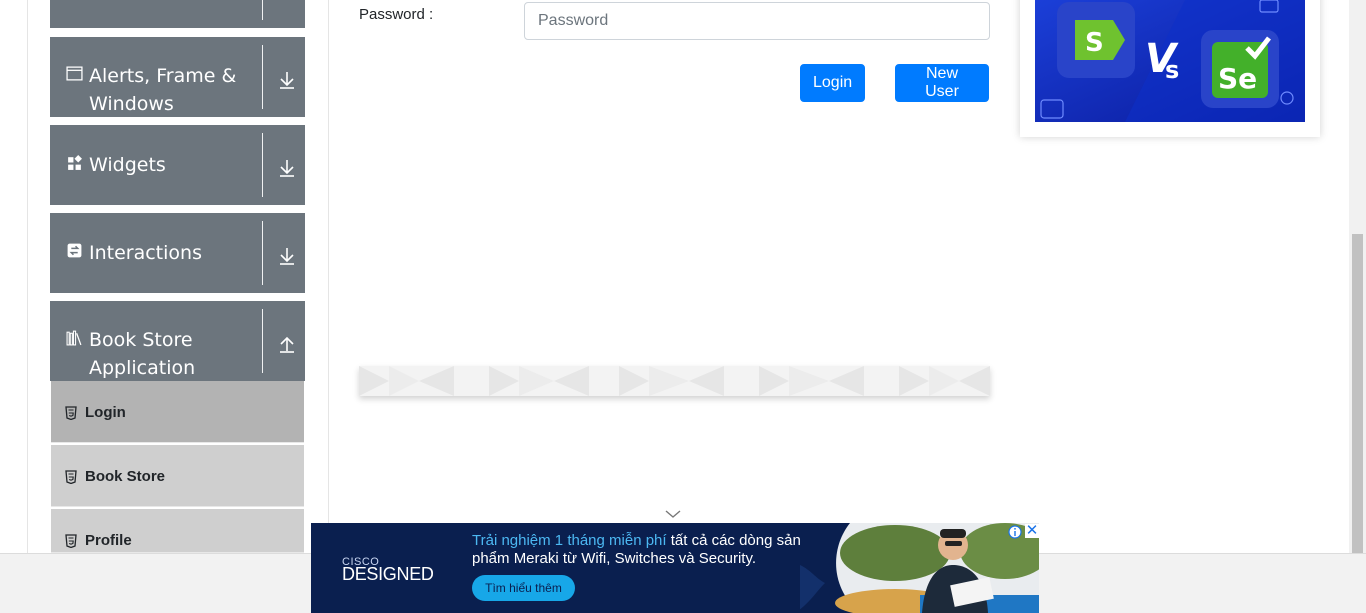 This screenshot has width=1366, height=613. What do you see at coordinates (832, 83) in the screenshot?
I see `login-button: Login` at bounding box center [832, 83].